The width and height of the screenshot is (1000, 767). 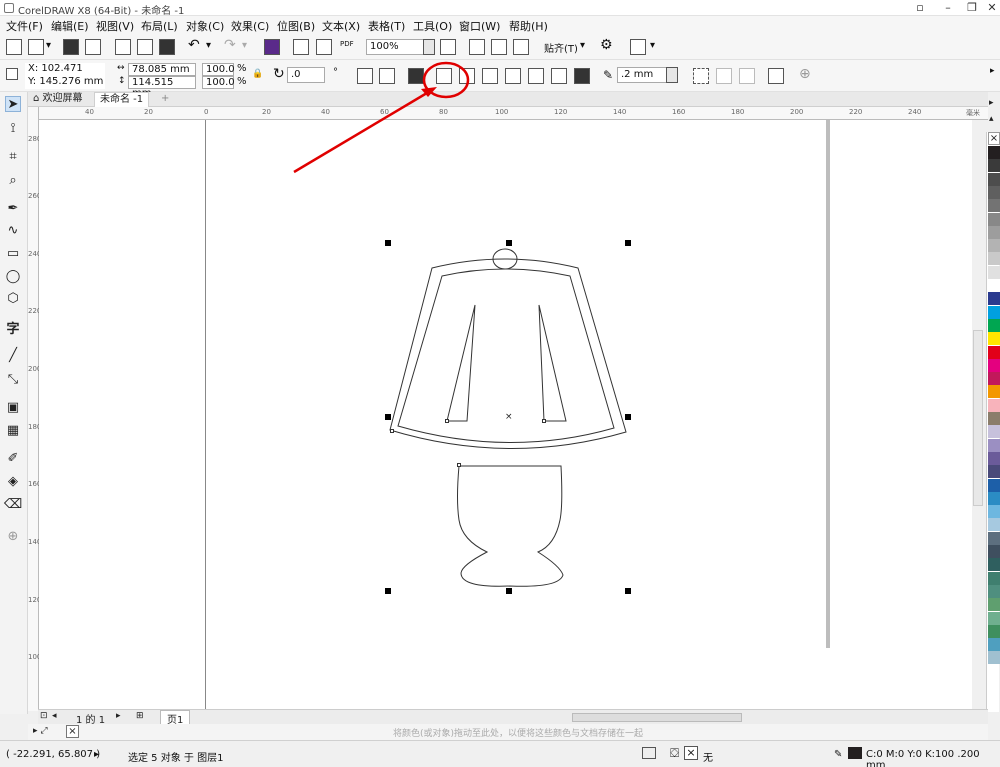 I want to click on previous-page-icon: ◂, so click(x=54, y=716).